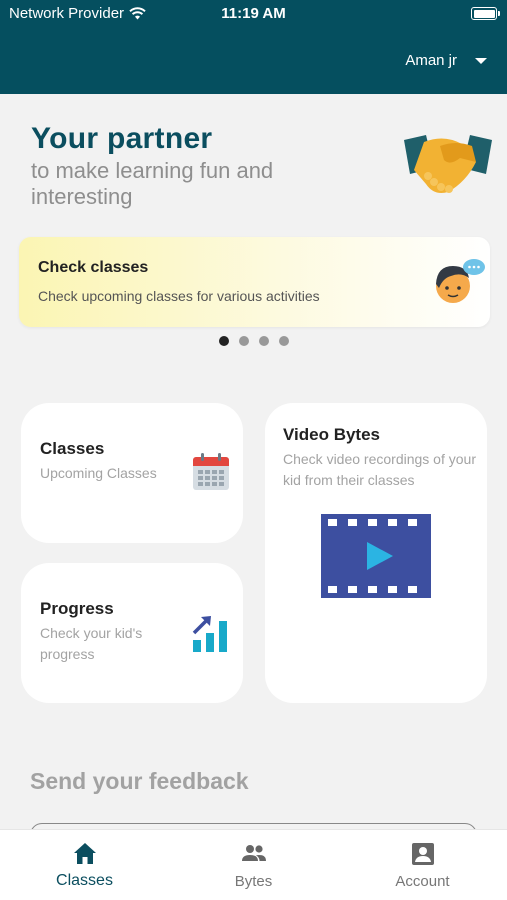  What do you see at coordinates (460, 281) in the screenshot?
I see `kid-avatar-icon` at bounding box center [460, 281].